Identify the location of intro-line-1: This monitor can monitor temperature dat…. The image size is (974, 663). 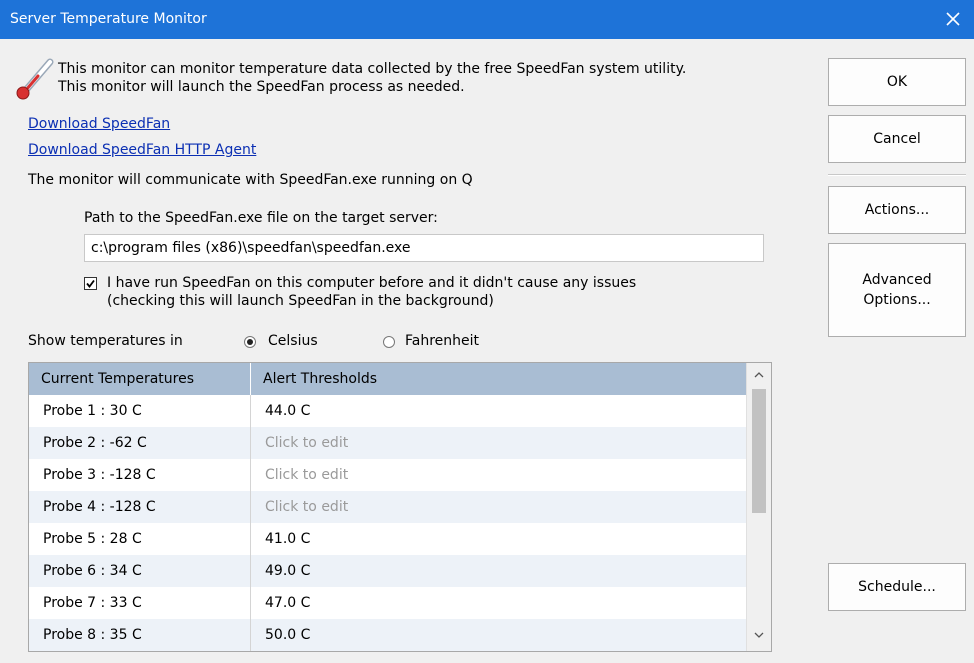
(372, 69).